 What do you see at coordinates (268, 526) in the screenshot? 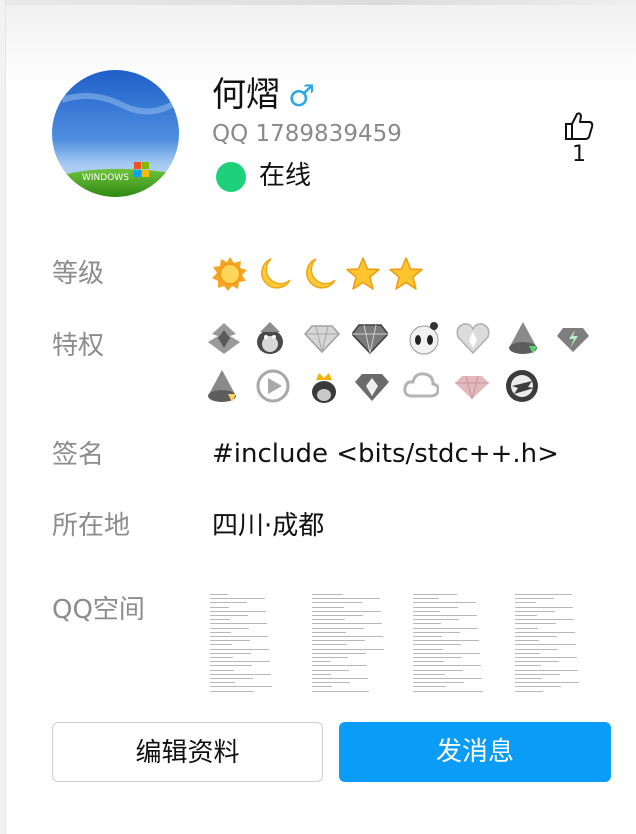
I see `location-value: 四川·成都` at bounding box center [268, 526].